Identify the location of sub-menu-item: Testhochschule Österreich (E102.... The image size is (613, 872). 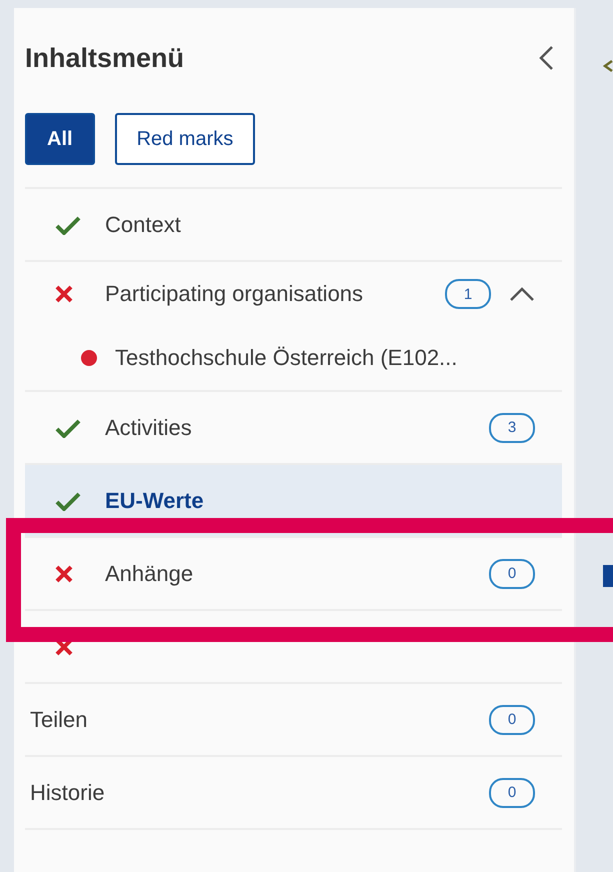
(293, 358).